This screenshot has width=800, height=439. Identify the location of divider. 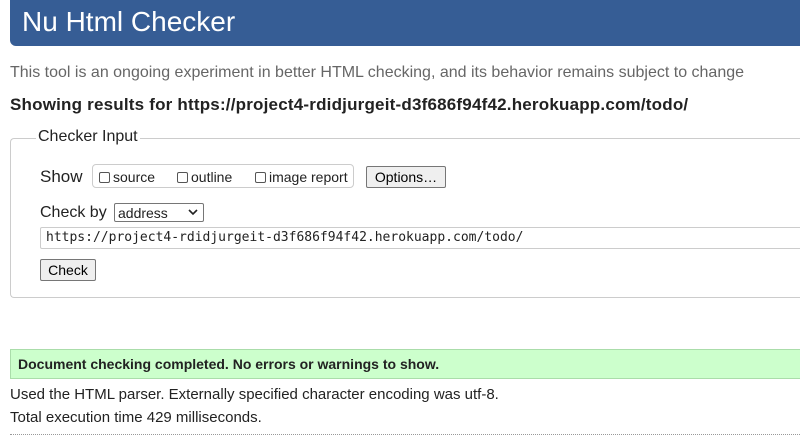
(405, 434).